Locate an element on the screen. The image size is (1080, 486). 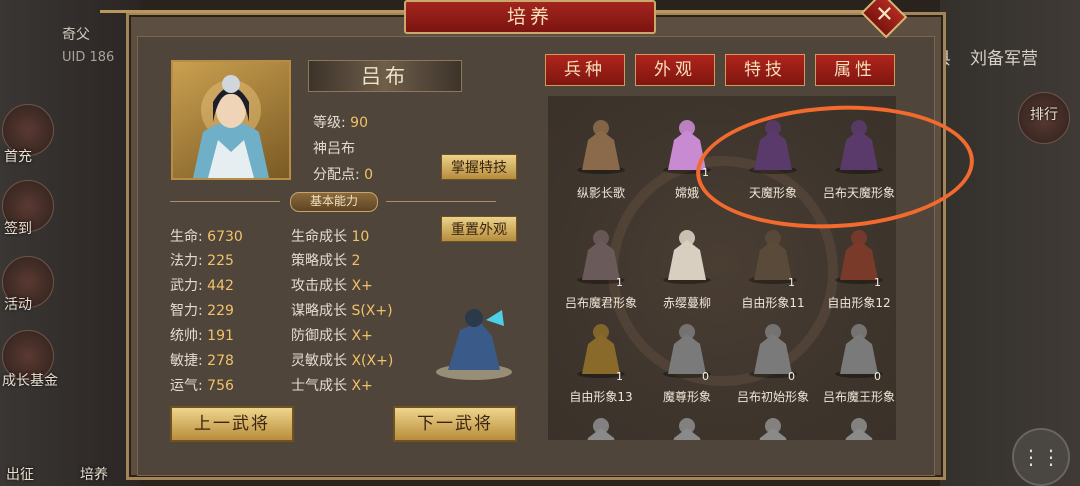
stat-command: 统帅: 191 is located at coordinates (202, 336).